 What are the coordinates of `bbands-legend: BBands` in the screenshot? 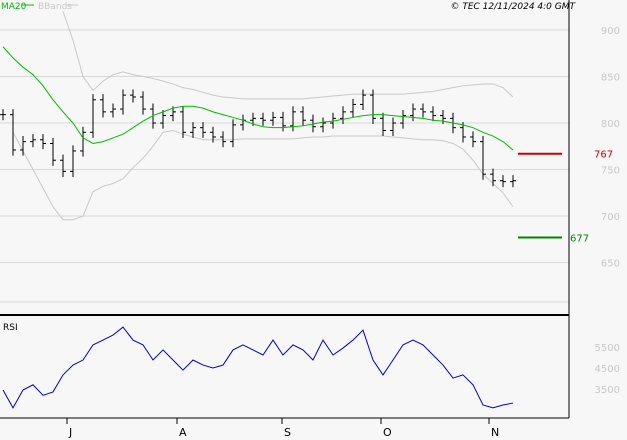 It's located at (55, 7).